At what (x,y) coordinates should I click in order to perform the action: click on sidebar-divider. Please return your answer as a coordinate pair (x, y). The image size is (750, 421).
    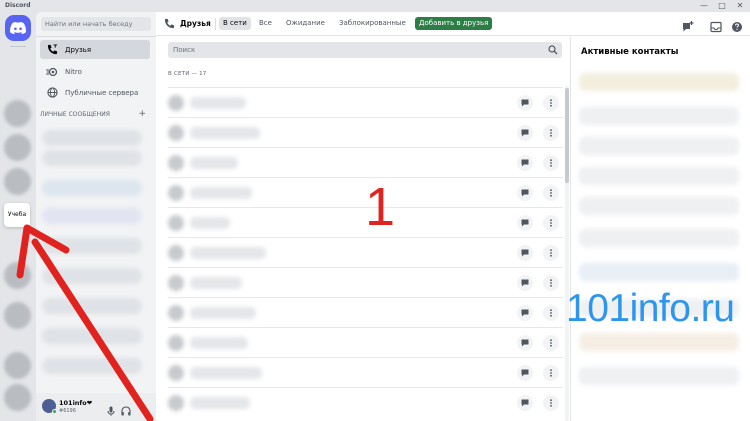
    Looking at the image, I should click on (96, 36).